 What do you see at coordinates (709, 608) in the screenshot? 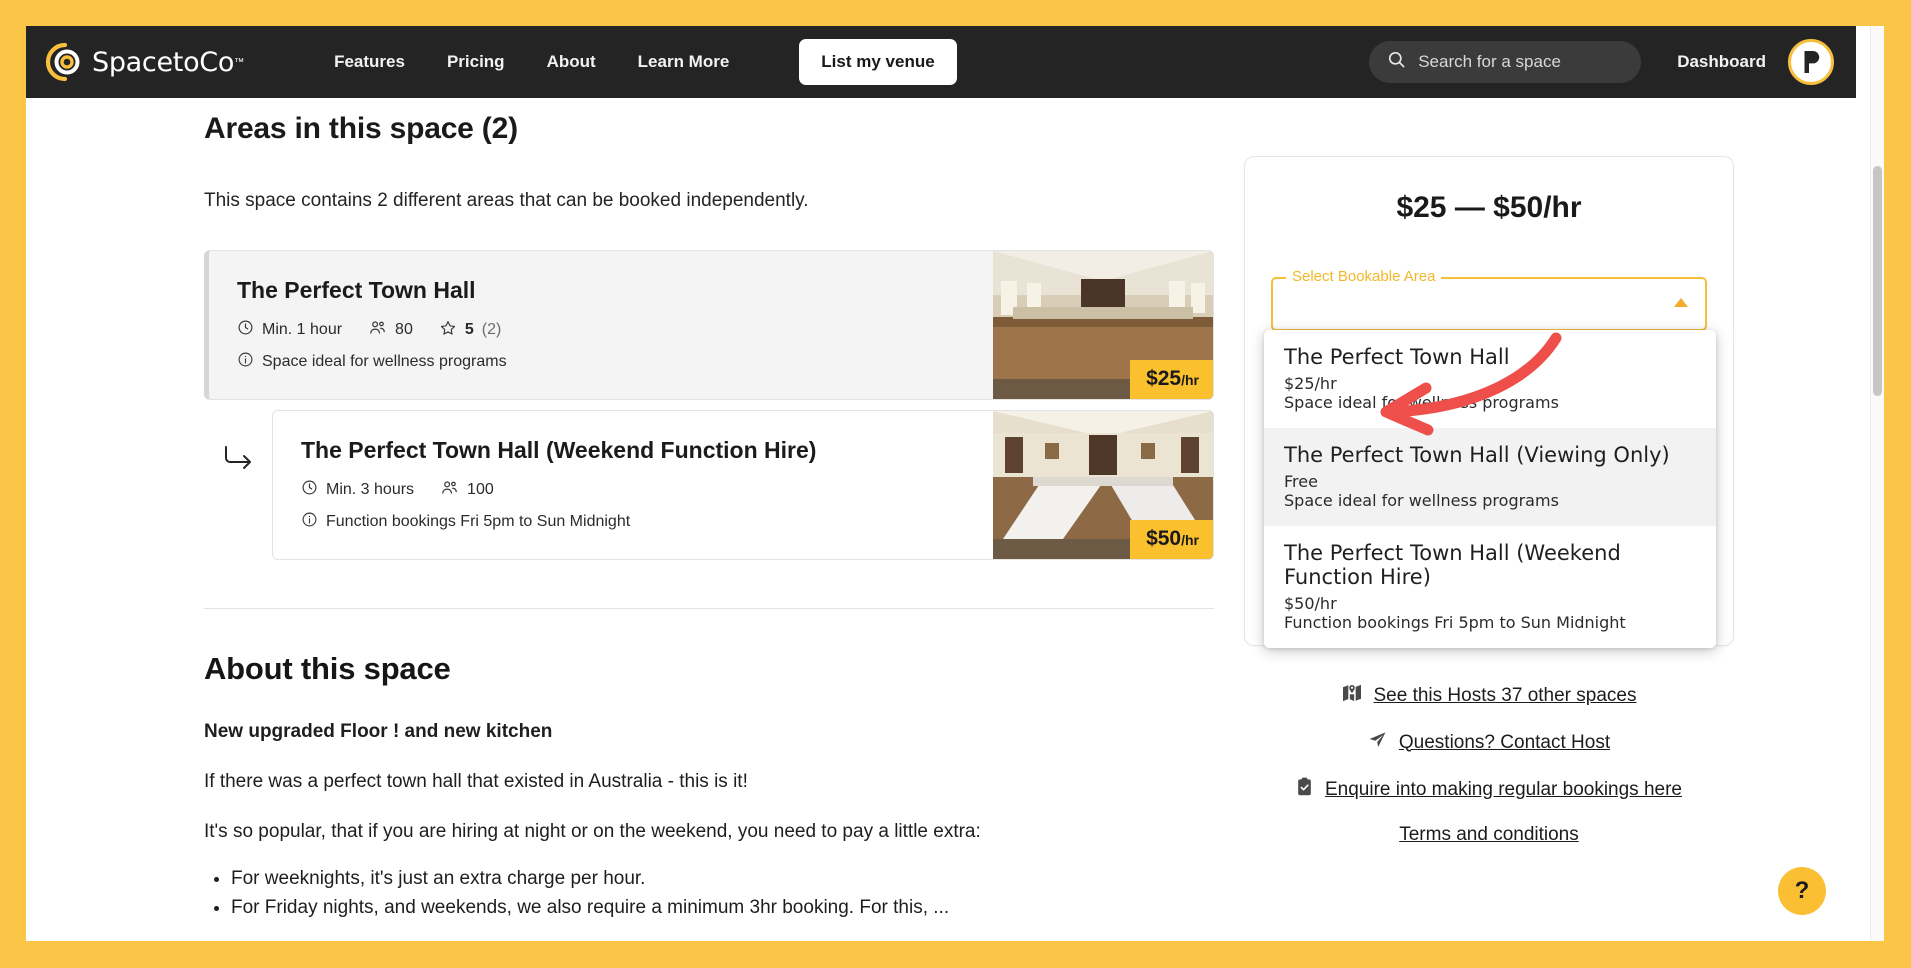
I see `section-divider` at bounding box center [709, 608].